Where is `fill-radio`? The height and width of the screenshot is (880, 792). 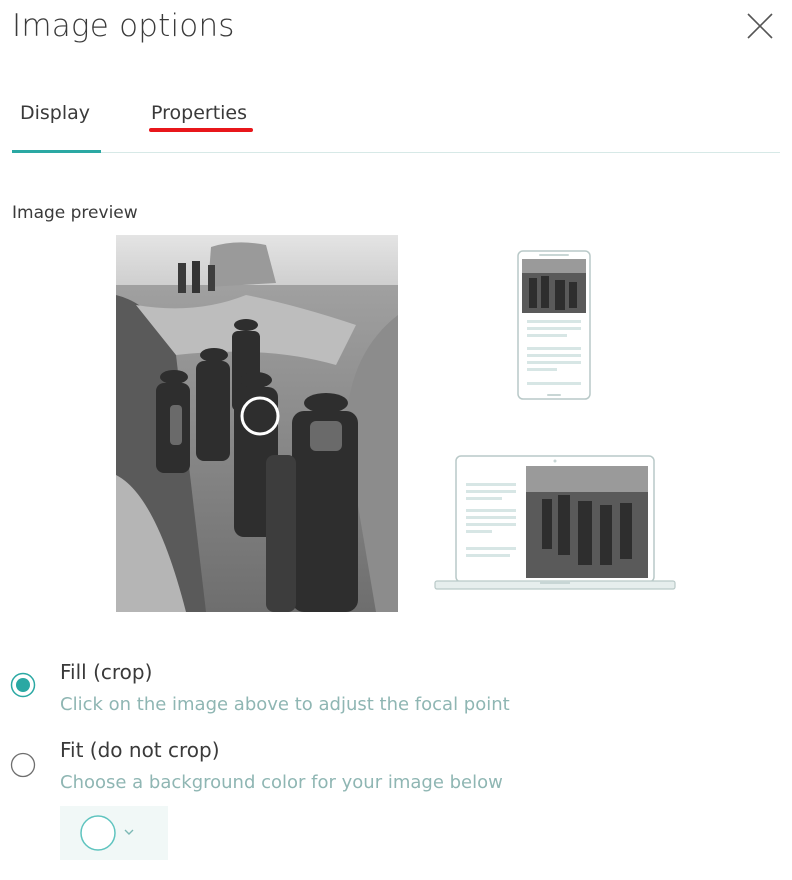
fill-radio is located at coordinates (23, 685).